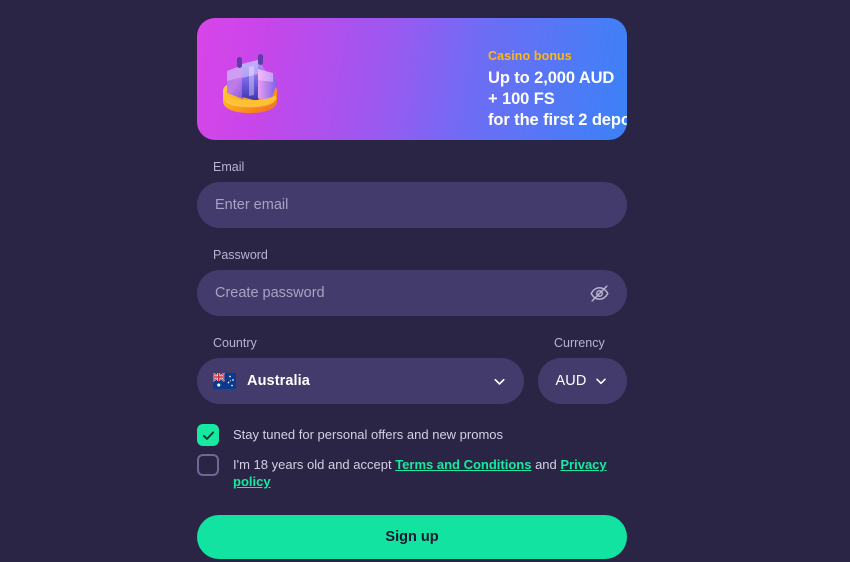 The height and width of the screenshot is (562, 850). Describe the element at coordinates (599, 293) in the screenshot. I see `eye-off-icon` at that location.